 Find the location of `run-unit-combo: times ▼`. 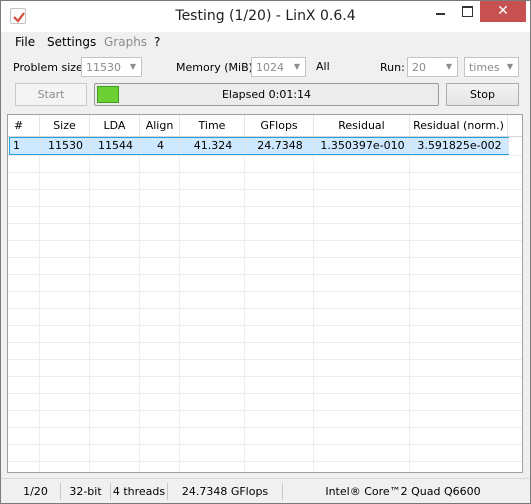

run-unit-combo: times ▼ is located at coordinates (491, 67).